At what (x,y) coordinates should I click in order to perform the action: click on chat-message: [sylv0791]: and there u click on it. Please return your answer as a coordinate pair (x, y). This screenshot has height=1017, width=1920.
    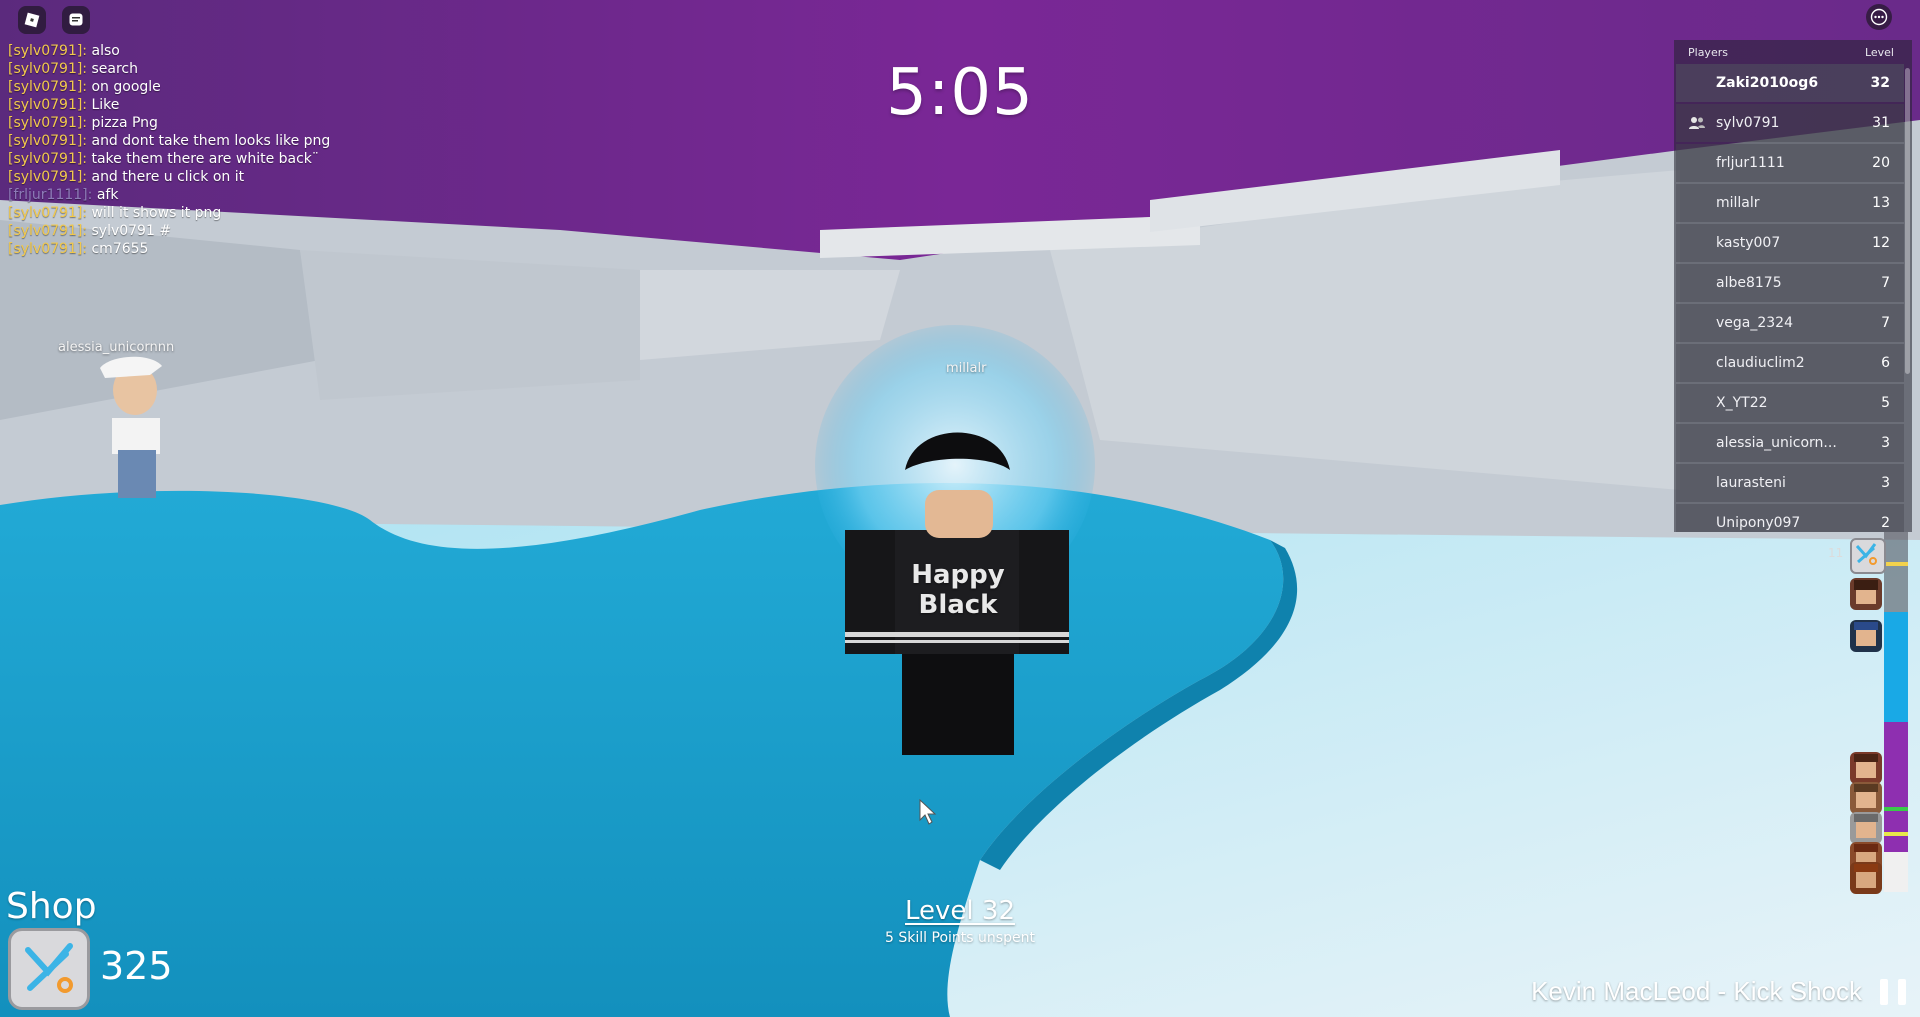
    Looking at the image, I should click on (268, 177).